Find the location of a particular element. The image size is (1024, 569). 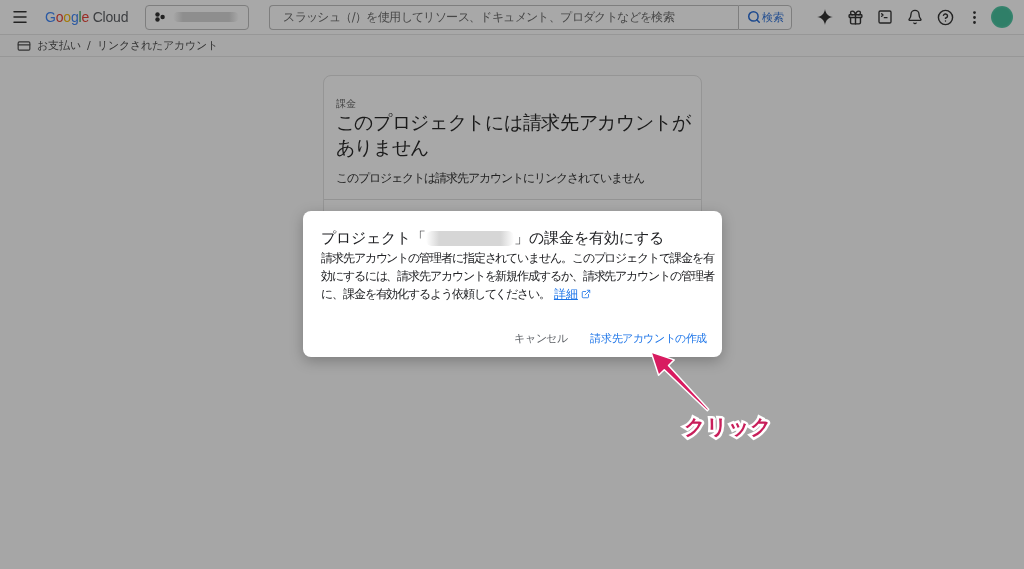

menu-icon is located at coordinates (20, 17).